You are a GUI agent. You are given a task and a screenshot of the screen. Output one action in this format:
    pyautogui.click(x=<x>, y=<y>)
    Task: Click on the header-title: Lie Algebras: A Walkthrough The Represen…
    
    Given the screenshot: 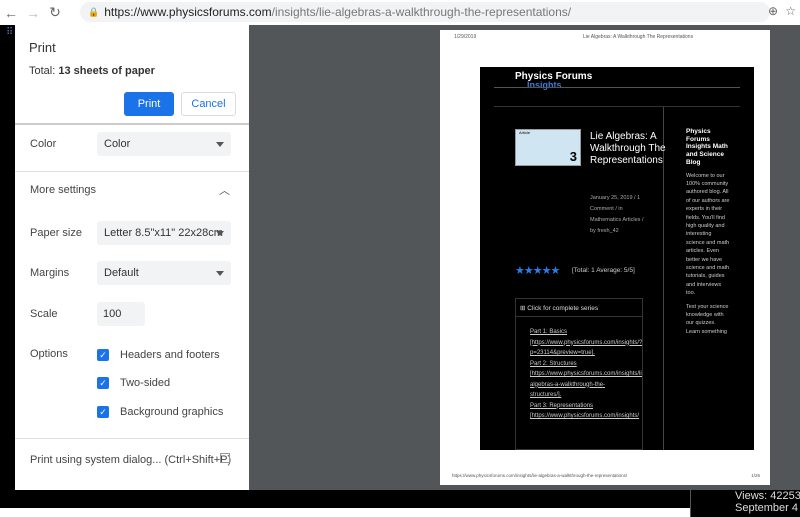 What is the action you would take?
    pyautogui.click(x=638, y=37)
    